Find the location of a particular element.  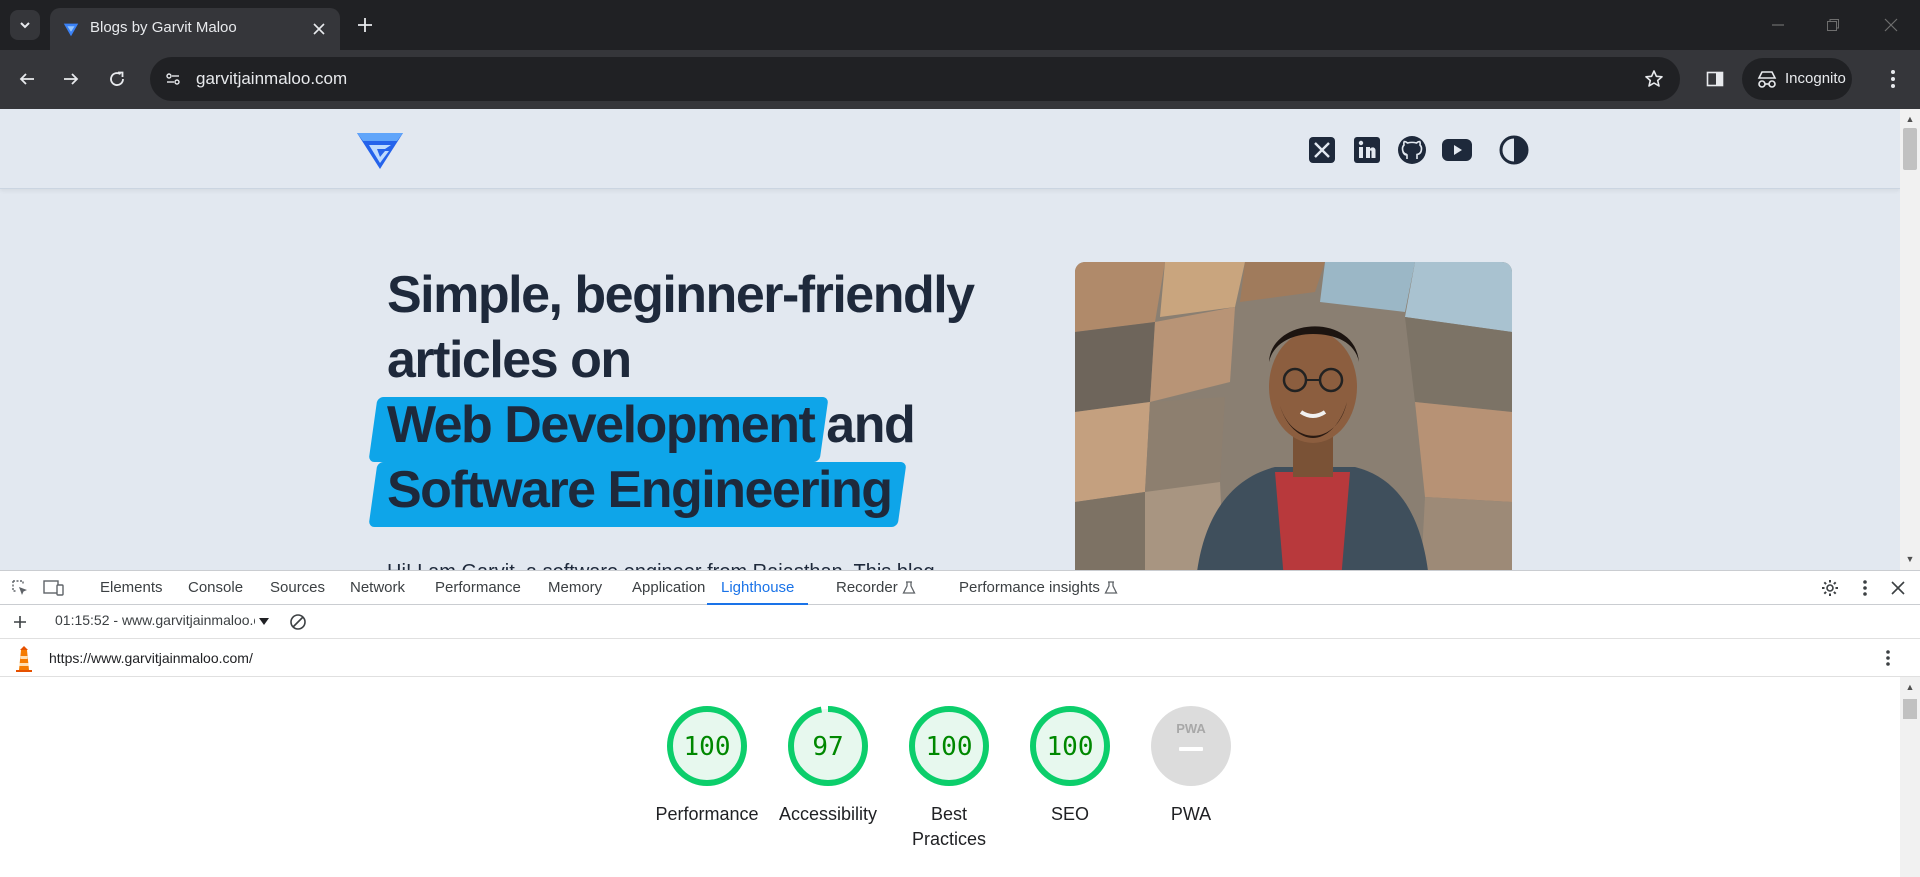

tab-memory: Memory is located at coordinates (575, 588).